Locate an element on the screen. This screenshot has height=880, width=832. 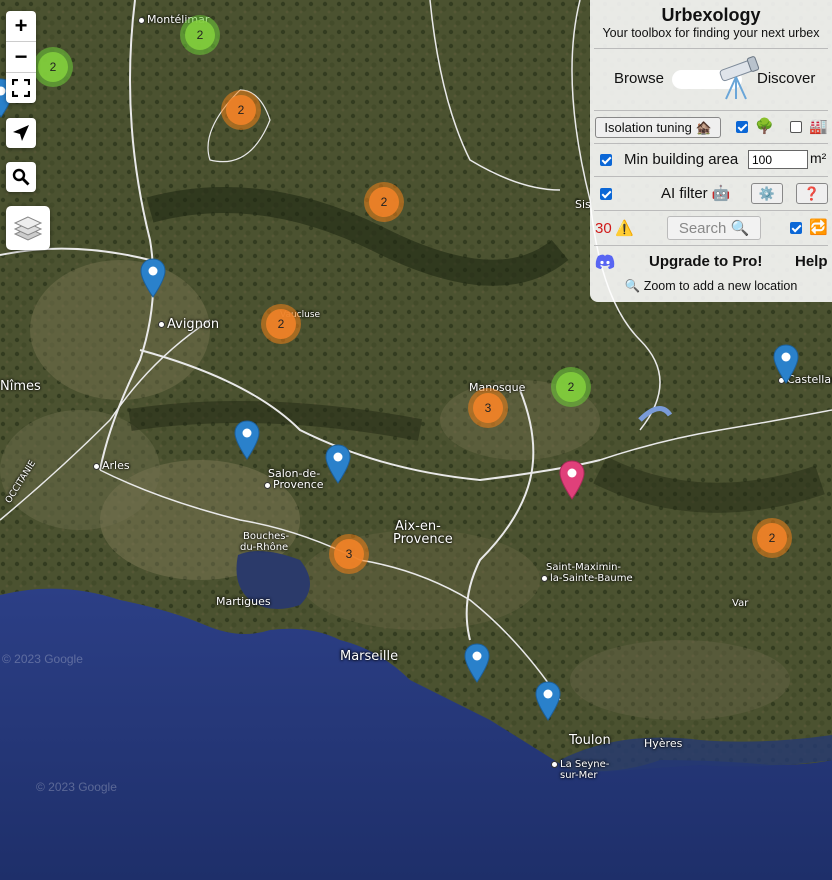
place-label: Nîmes is located at coordinates (20, 386).